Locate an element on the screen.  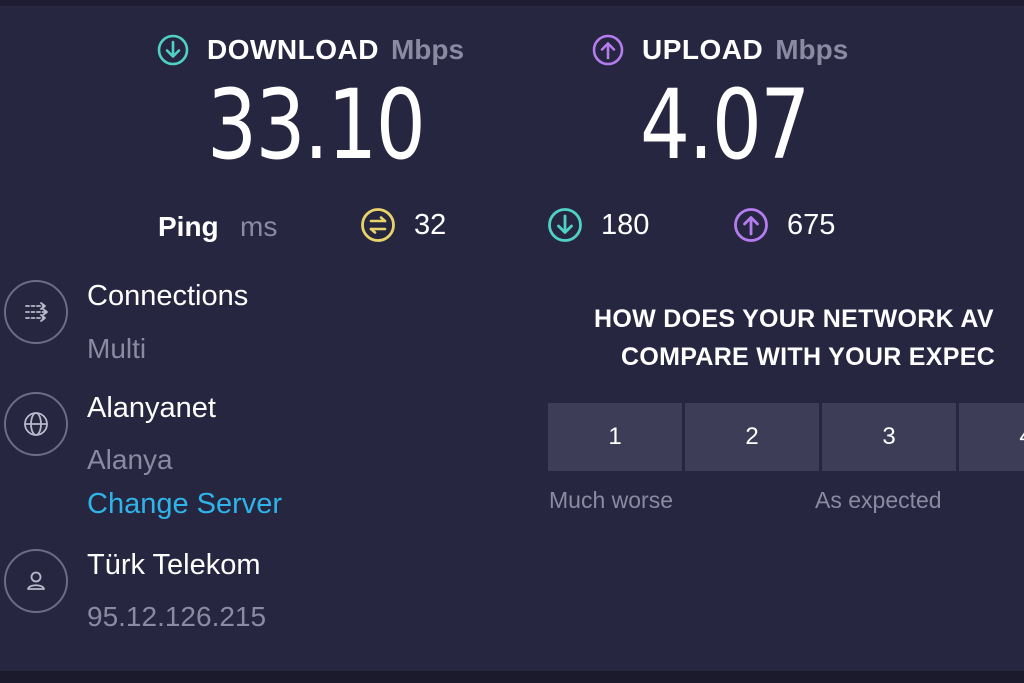
rating-button-4: 4 is located at coordinates (991, 437).